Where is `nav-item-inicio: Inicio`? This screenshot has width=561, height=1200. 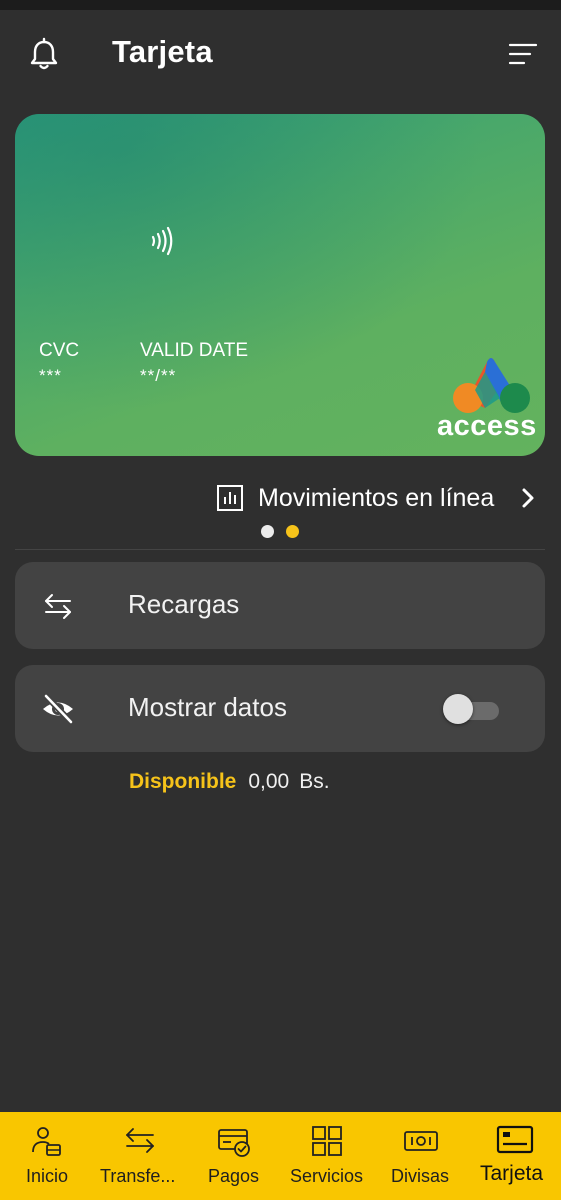 nav-item-inicio: Inicio is located at coordinates (47, 1156).